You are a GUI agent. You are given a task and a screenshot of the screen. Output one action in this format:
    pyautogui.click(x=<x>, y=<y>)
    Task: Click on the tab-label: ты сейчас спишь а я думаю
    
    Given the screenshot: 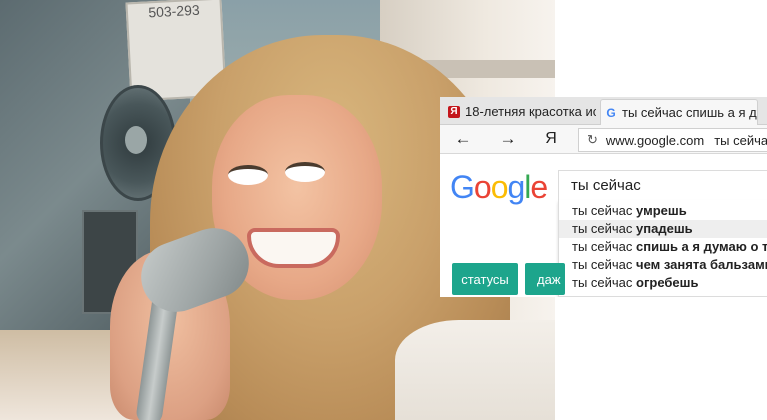 What is the action you would take?
    pyautogui.click(x=689, y=112)
    